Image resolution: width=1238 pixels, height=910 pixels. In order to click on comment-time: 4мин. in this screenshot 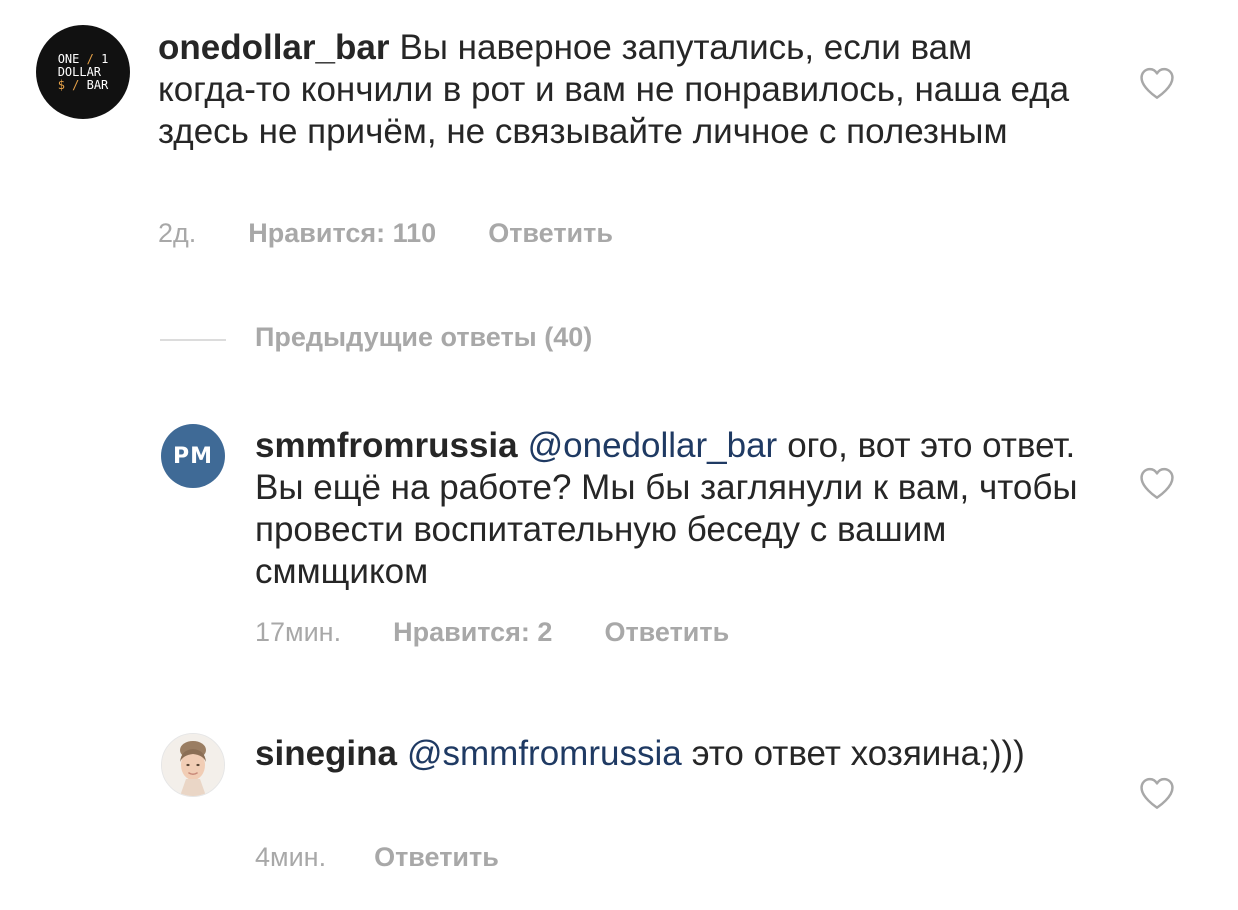, I will do `click(291, 857)`.